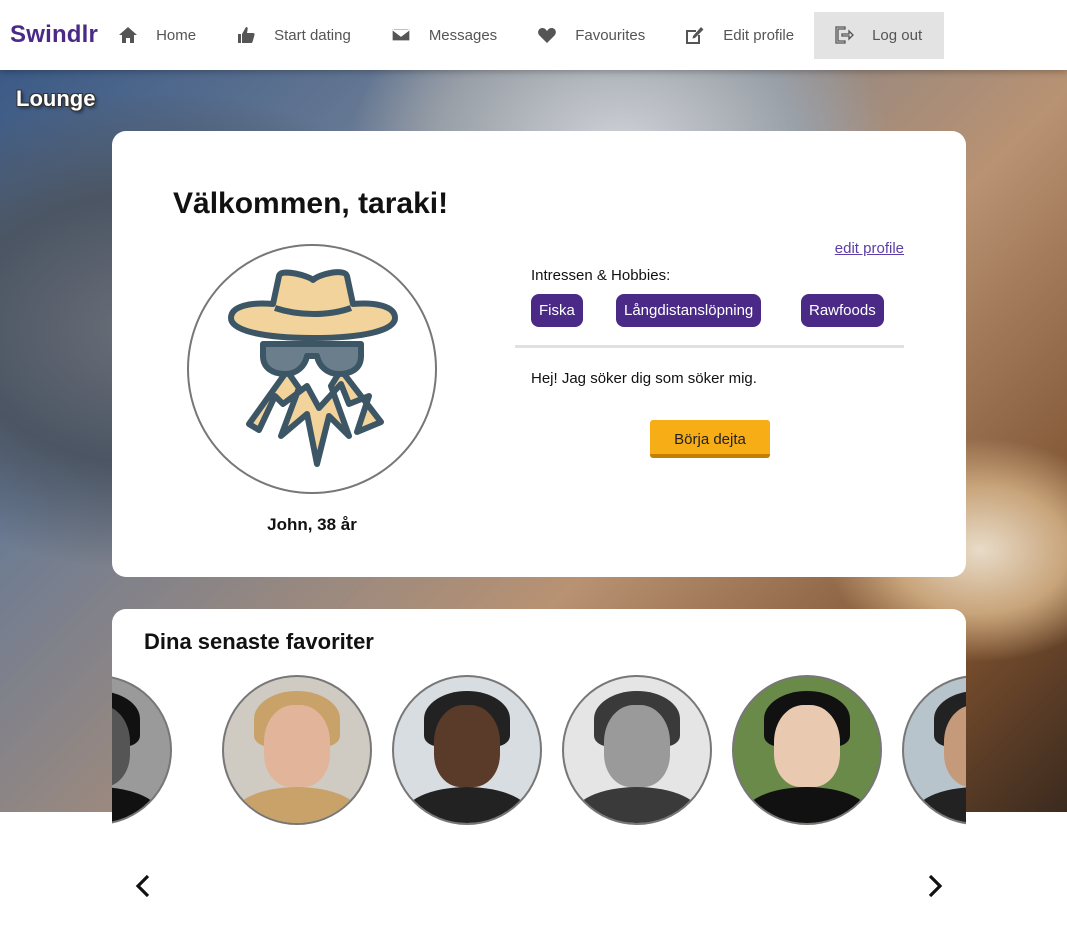 The image size is (1067, 948). I want to click on nav-start-dating: Start dating, so click(293, 35).